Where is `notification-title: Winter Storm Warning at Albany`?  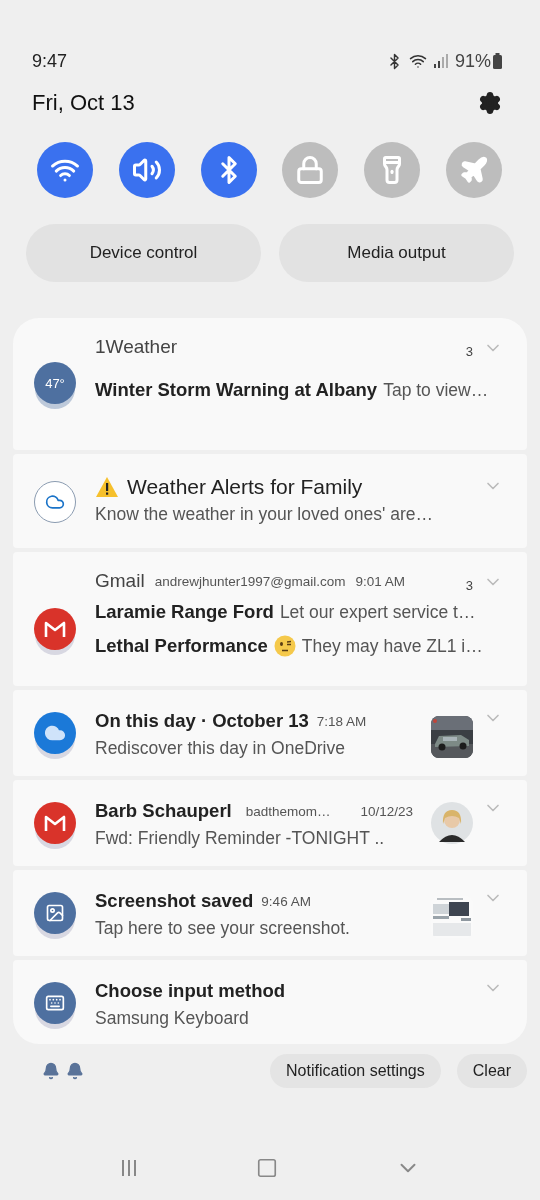 notification-title: Winter Storm Warning at Albany is located at coordinates (236, 390).